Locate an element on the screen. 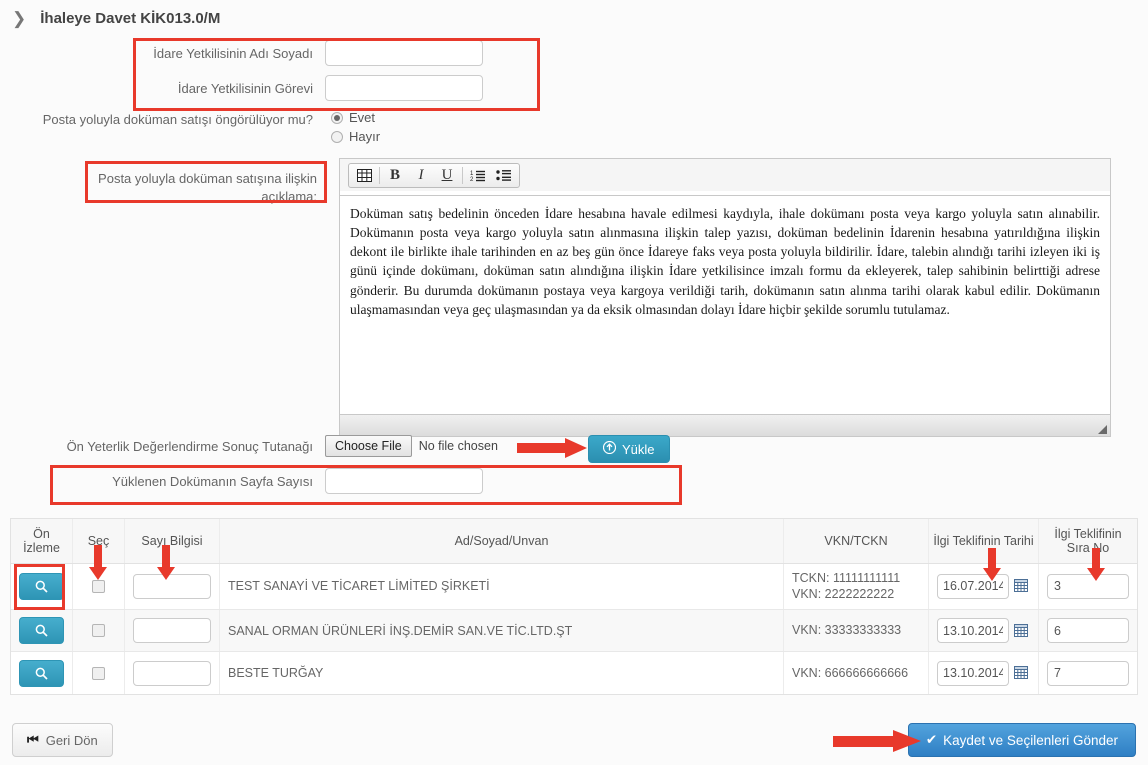  th-on-izleme: Ön İzleme is located at coordinates (42, 541).